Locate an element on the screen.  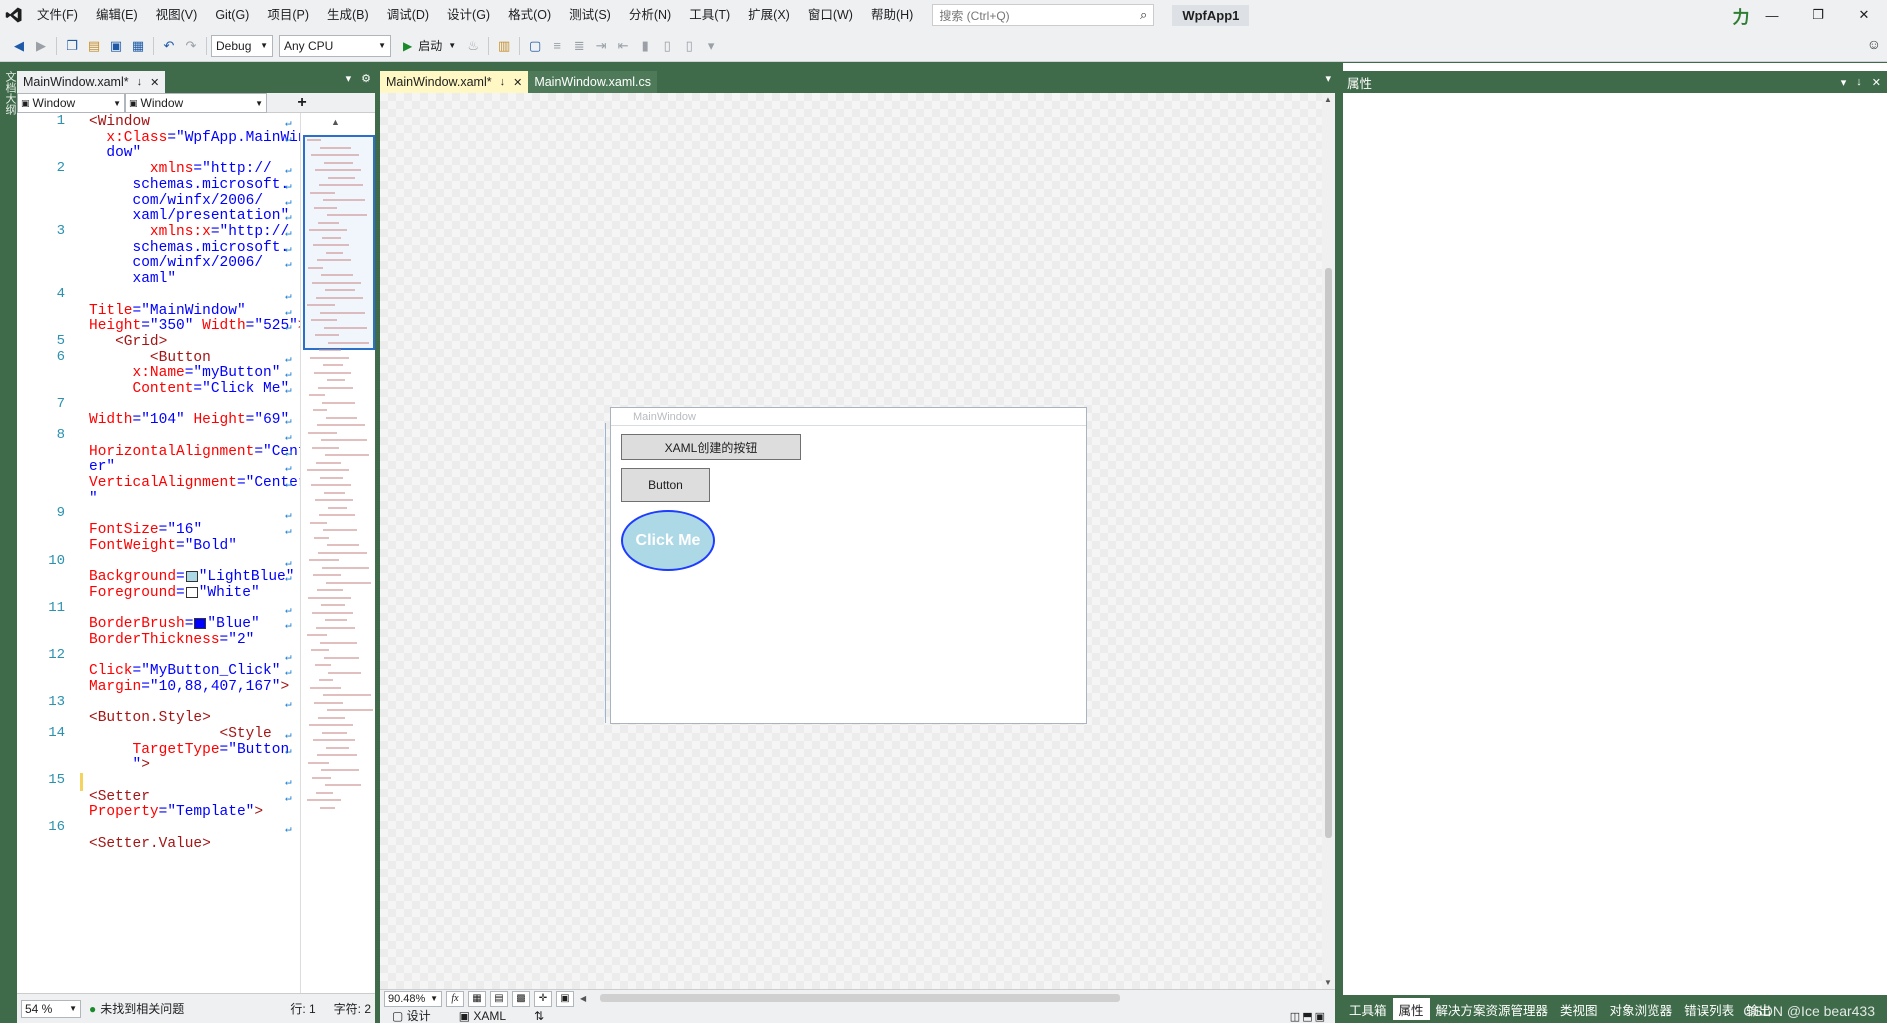
forward-icon: ▶ is located at coordinates (41, 46).